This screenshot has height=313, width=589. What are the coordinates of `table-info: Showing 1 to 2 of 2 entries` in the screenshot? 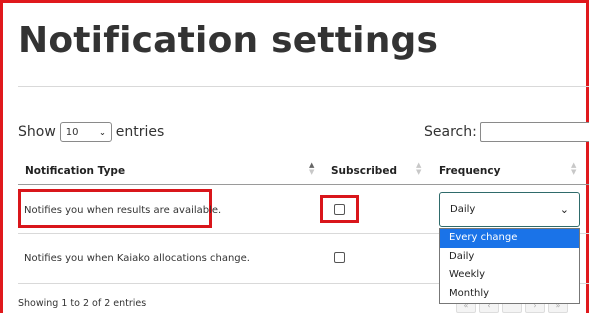 It's located at (82, 303).